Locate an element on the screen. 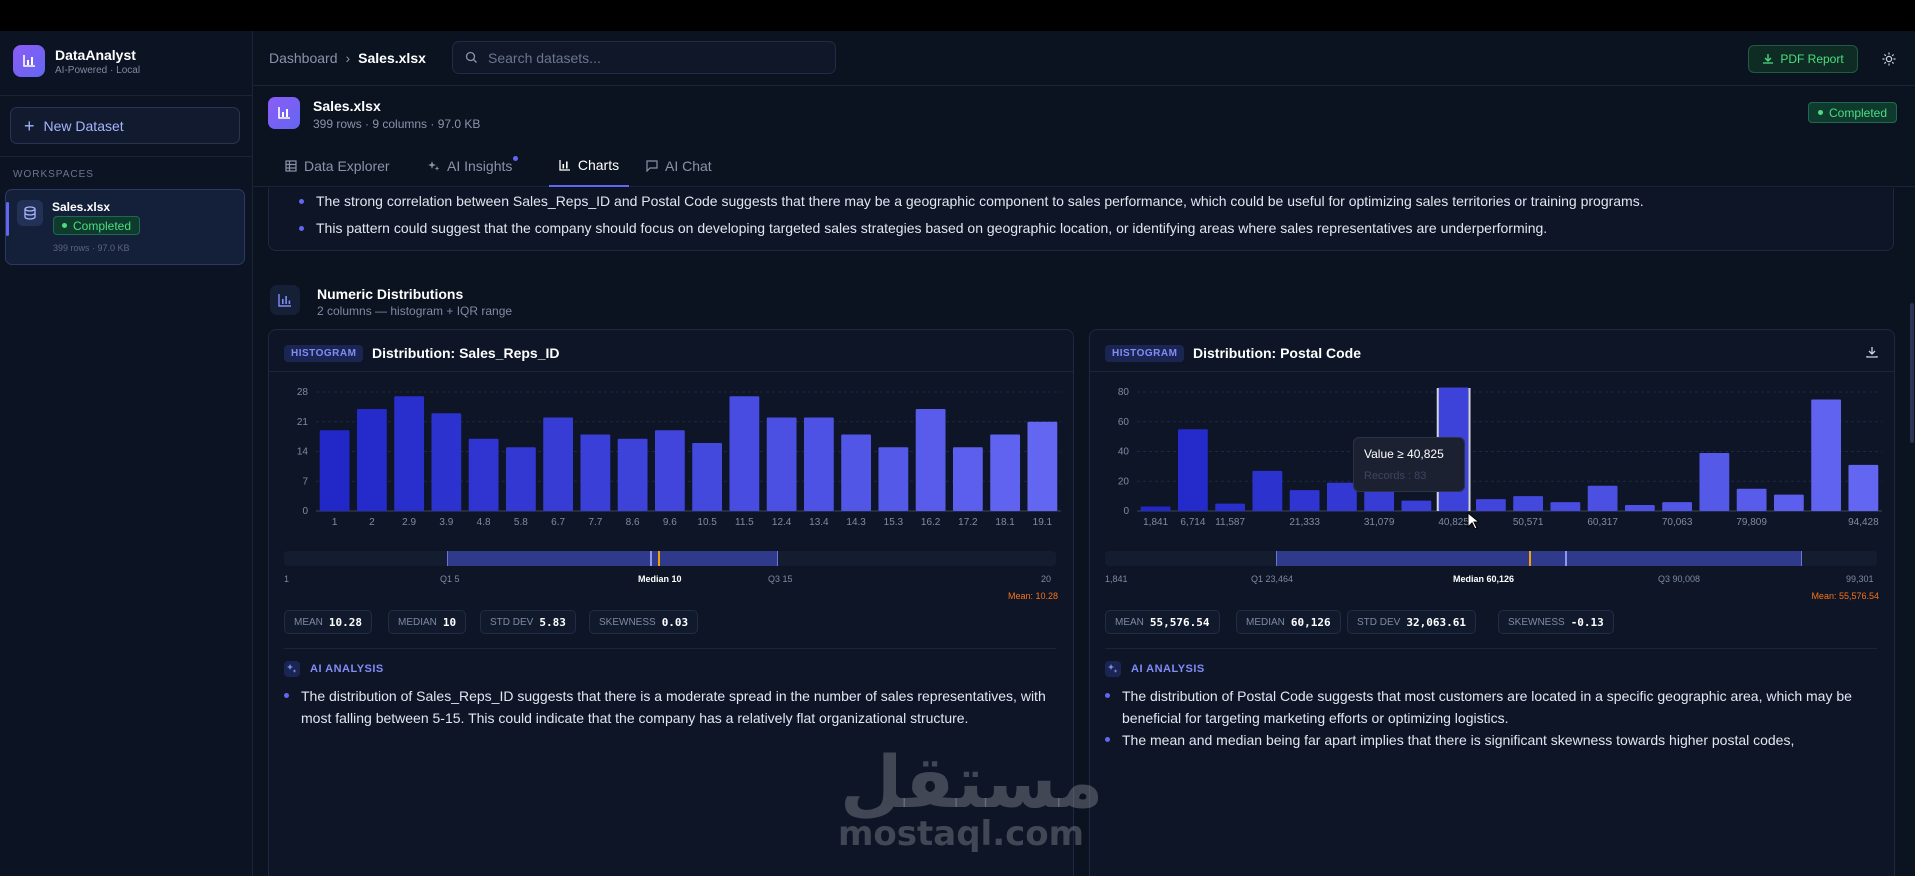 Image resolution: width=1915 pixels, height=876 pixels. brand: DataAnalyst AI-Powered · Local is located at coordinates (76, 61).